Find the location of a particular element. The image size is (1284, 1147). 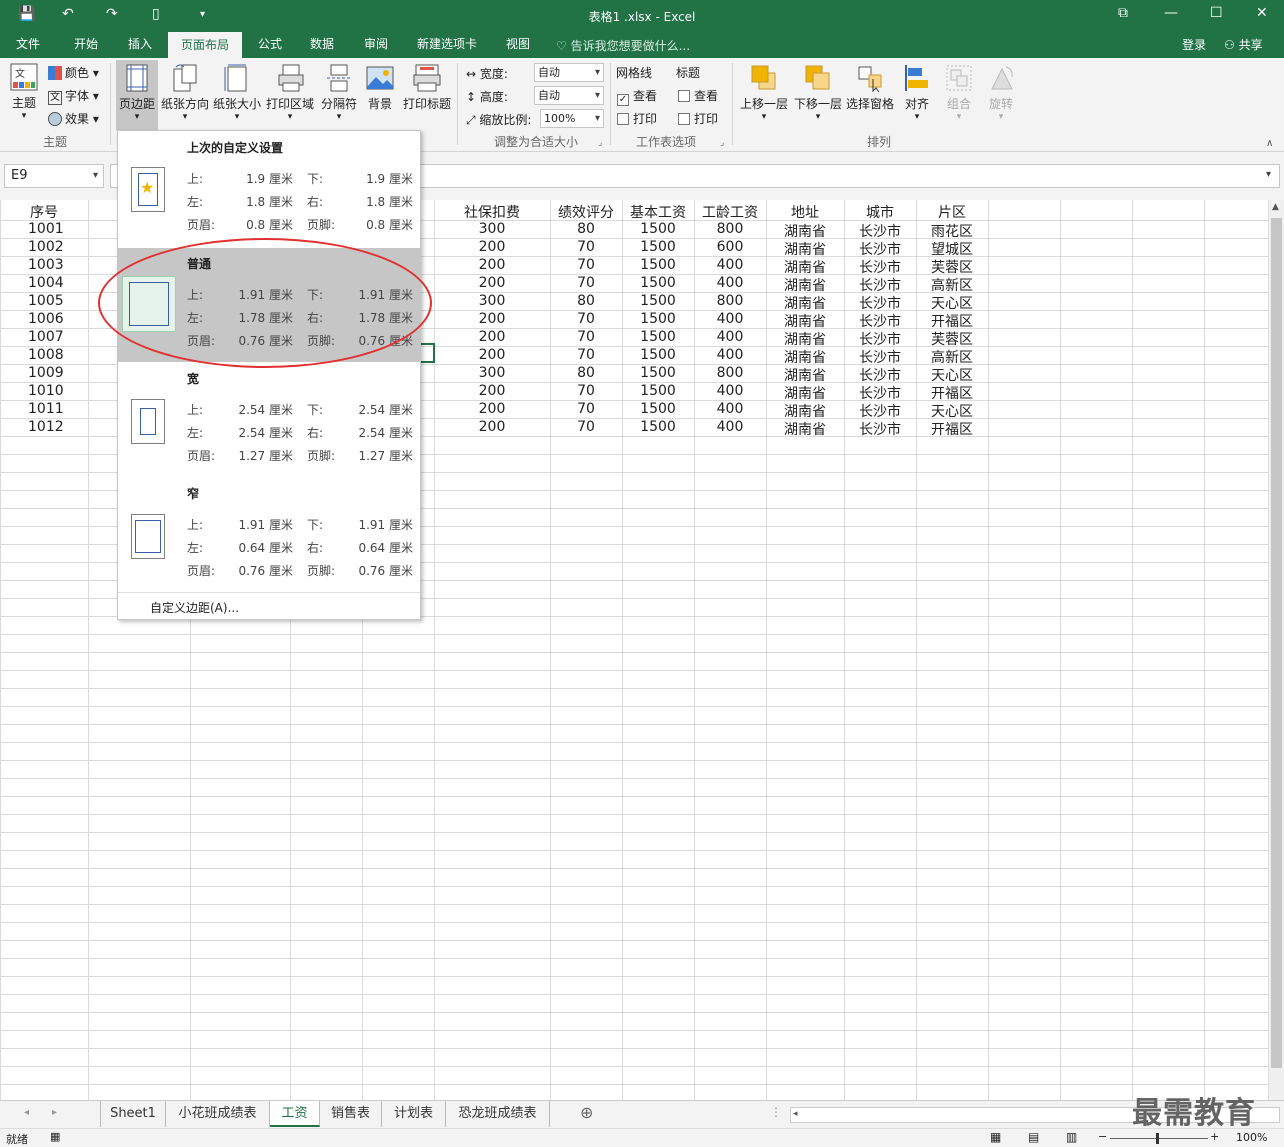

collapse-ribbon-icon: ∧ is located at coordinates (1269, 143).